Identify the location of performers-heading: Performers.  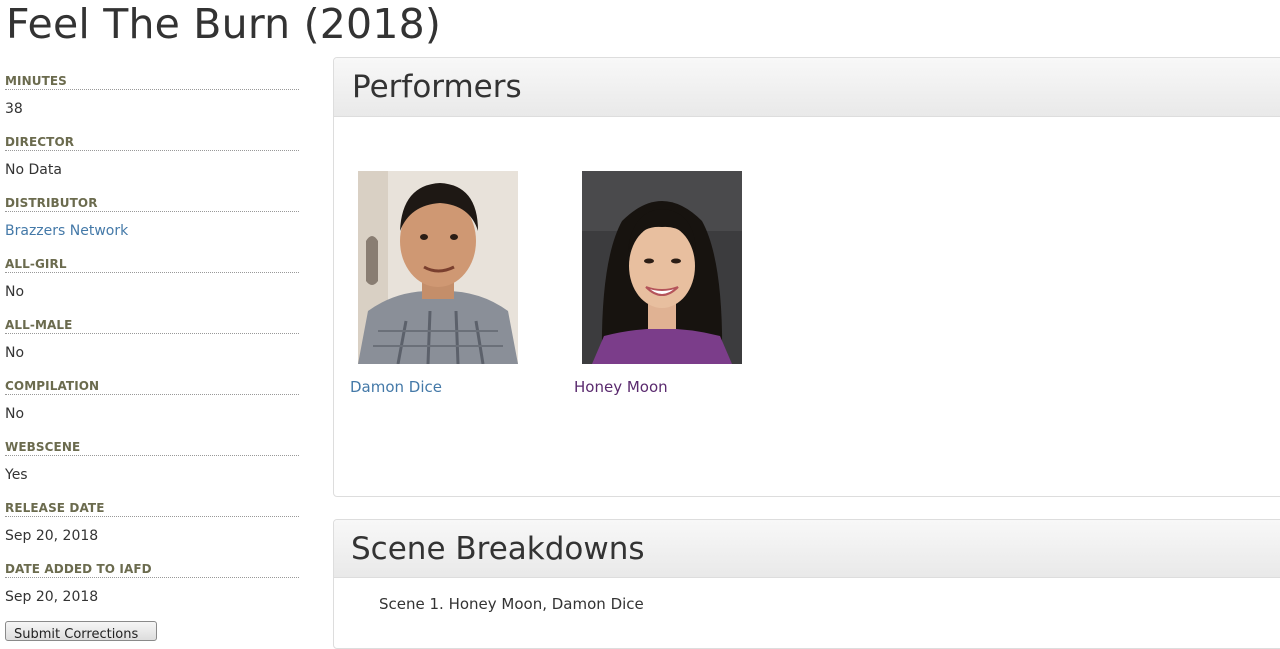
(437, 87).